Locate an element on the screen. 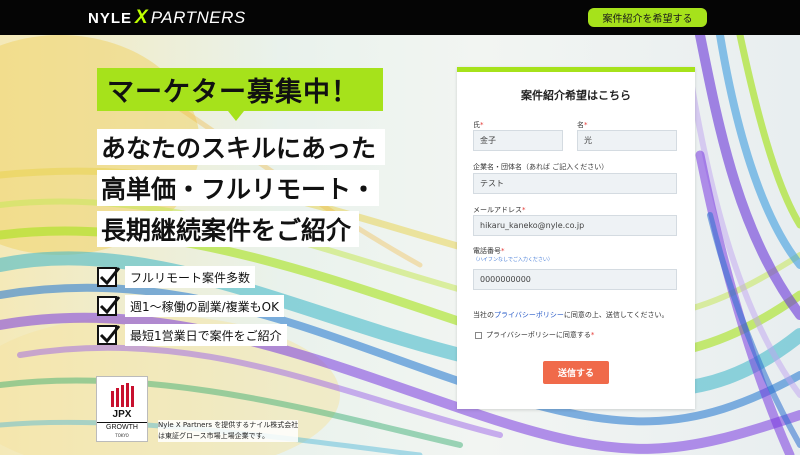  last-name-field: 金子 is located at coordinates (518, 140).